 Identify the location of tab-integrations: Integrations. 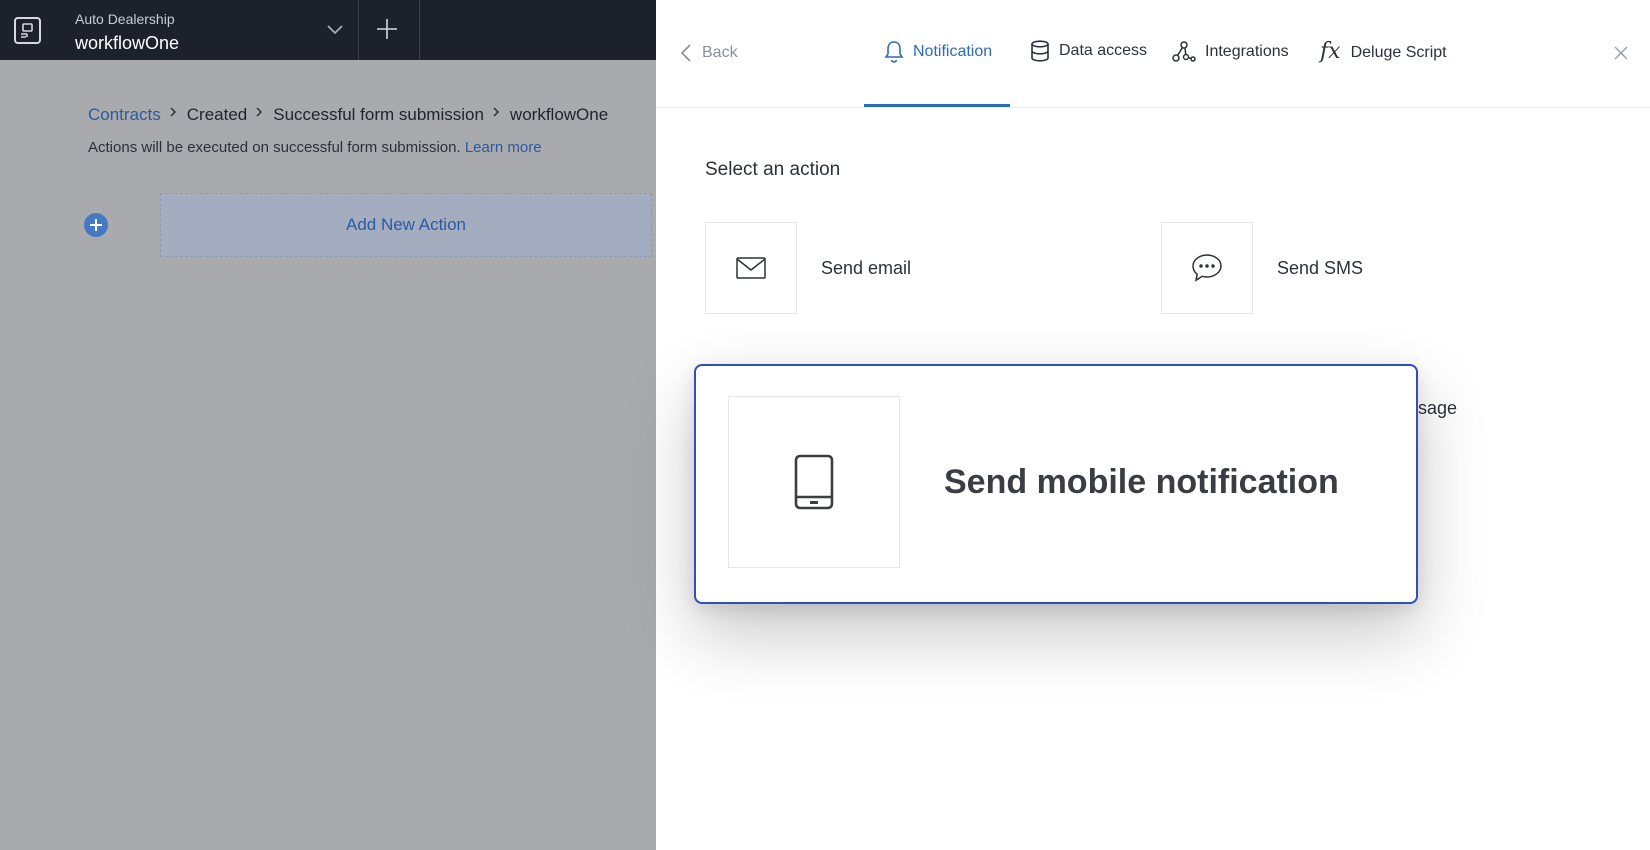
(1230, 52).